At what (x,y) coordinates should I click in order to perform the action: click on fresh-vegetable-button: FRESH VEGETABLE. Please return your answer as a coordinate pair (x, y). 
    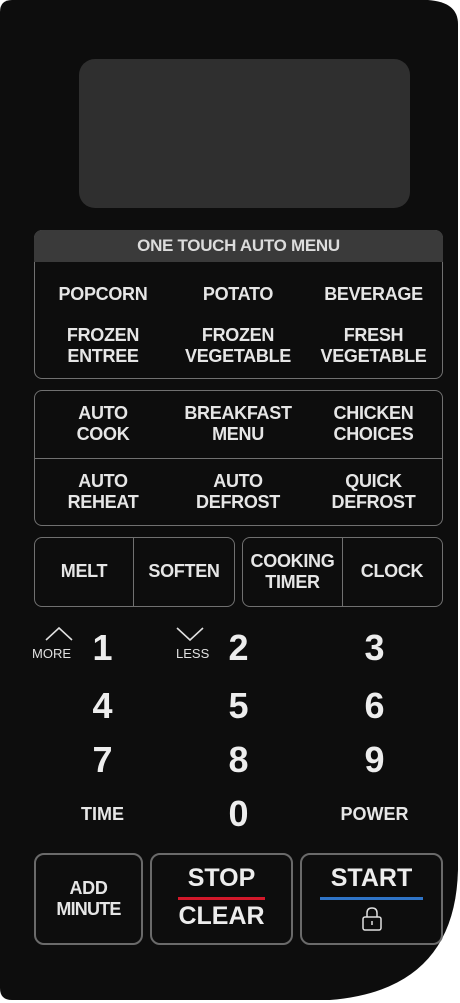
    Looking at the image, I should click on (373, 346).